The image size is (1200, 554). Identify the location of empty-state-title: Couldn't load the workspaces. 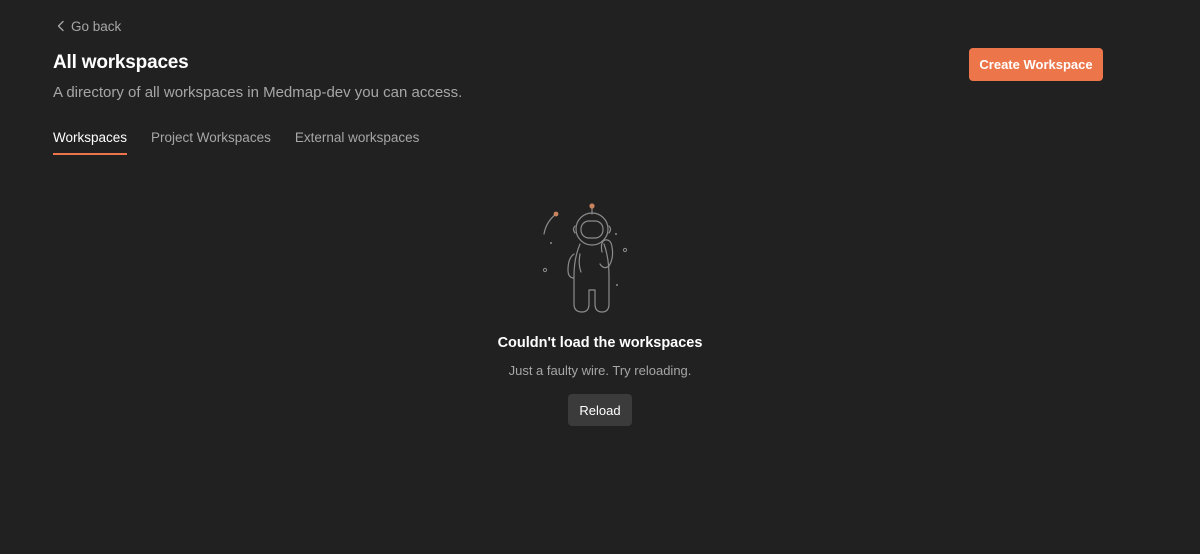
(600, 343).